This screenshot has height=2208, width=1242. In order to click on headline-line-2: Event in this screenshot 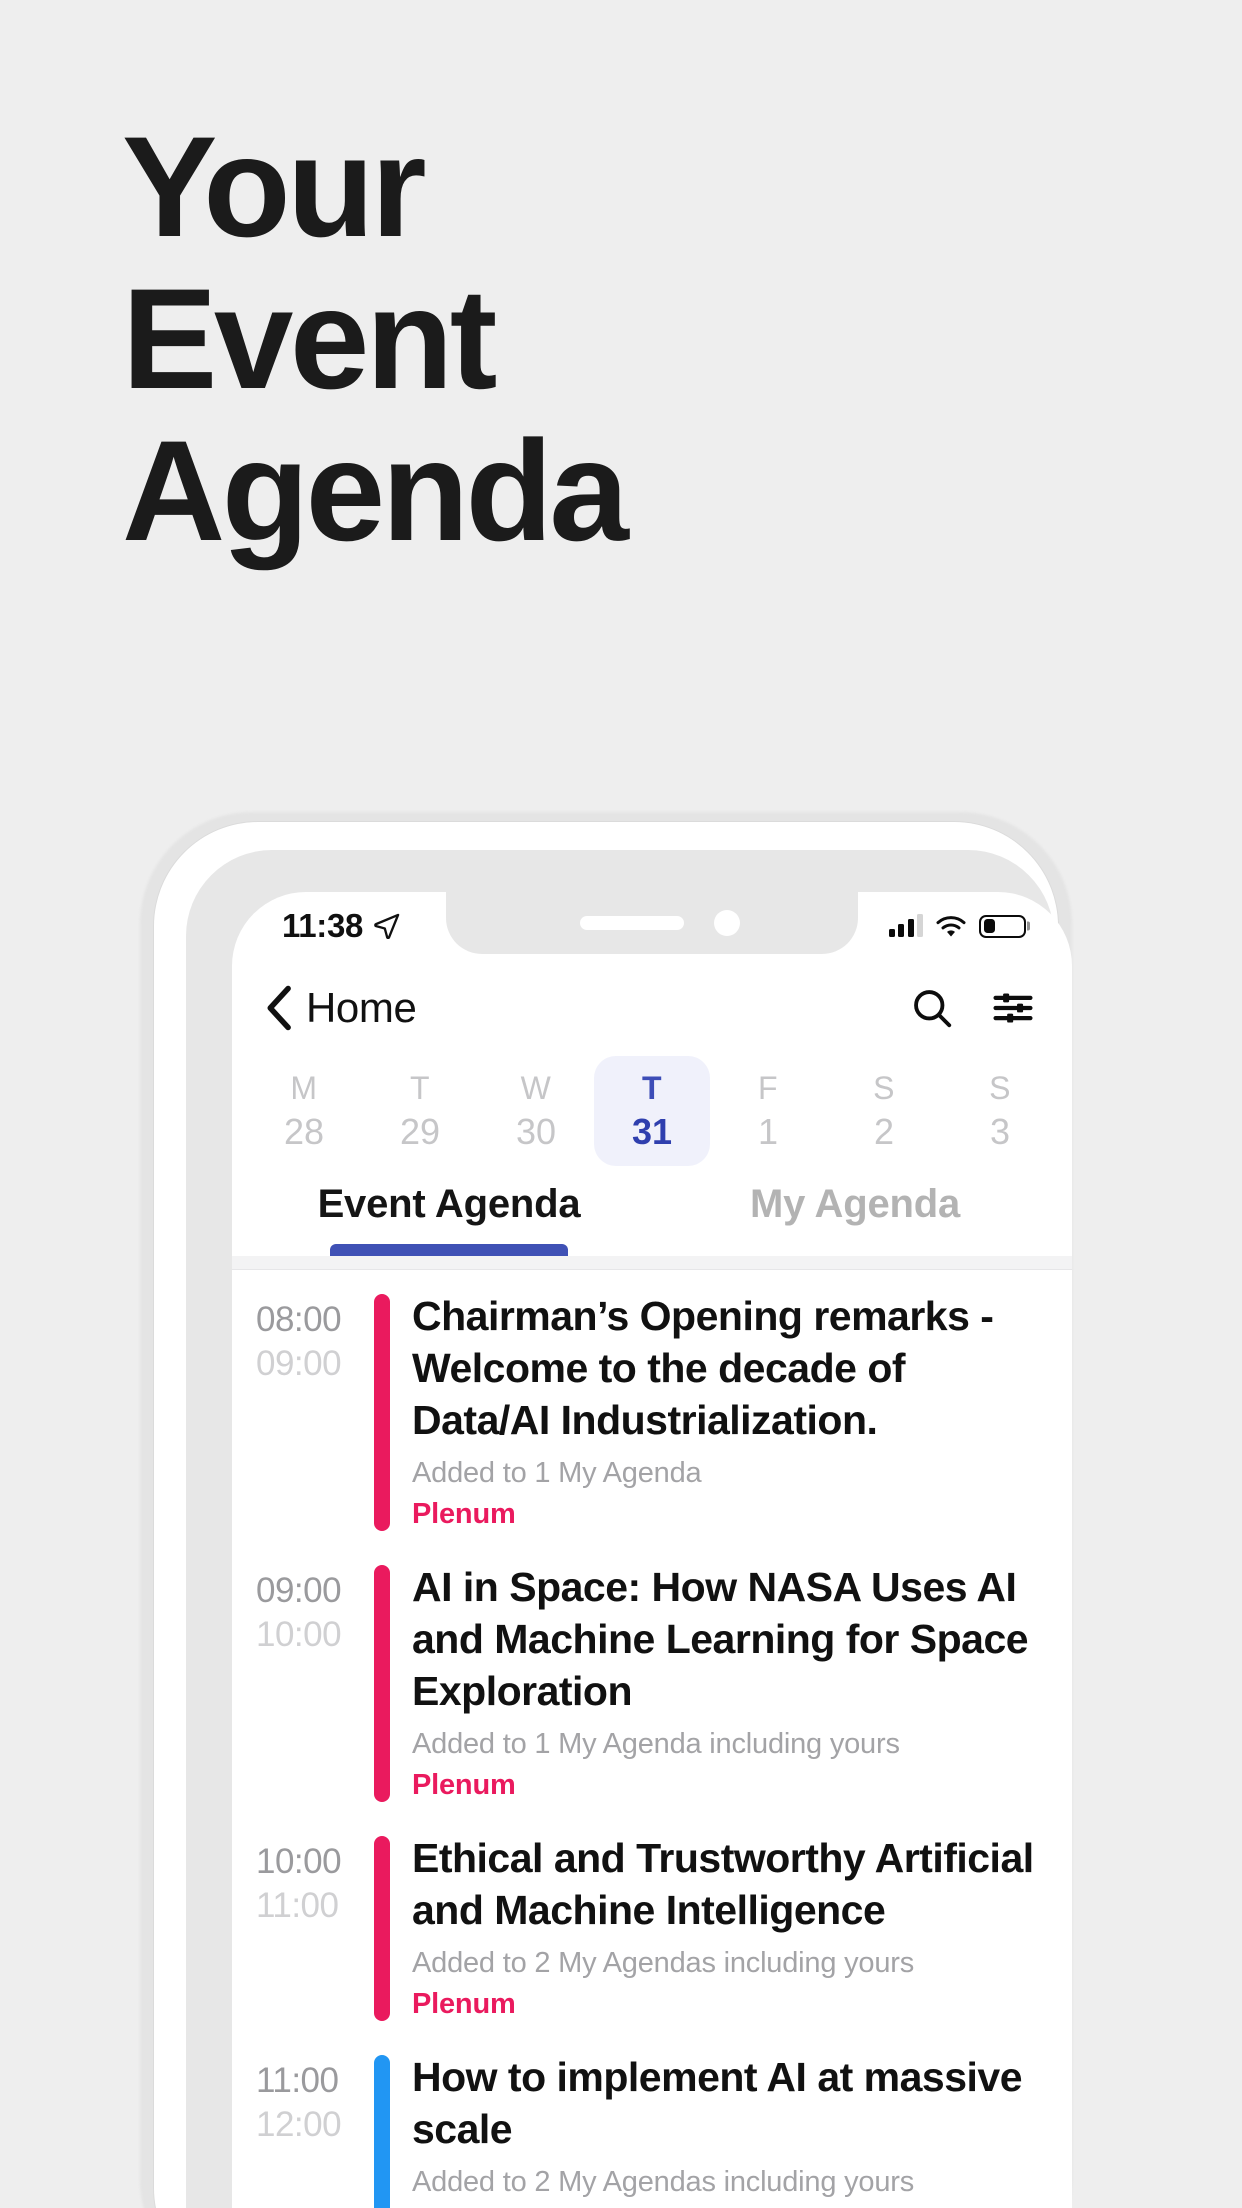, I will do `click(309, 339)`.